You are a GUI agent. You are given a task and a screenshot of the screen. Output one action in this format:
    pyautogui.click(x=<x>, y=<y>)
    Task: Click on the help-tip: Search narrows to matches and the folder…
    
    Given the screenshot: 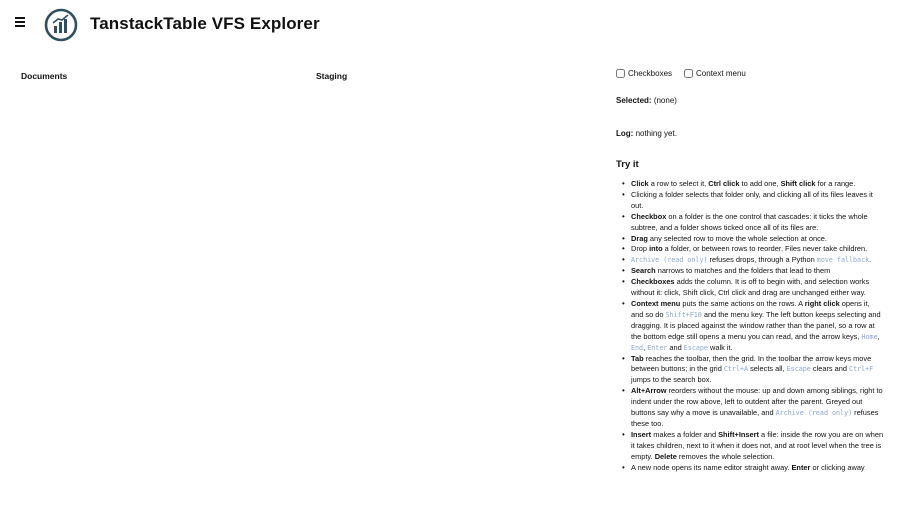 What is the action you would take?
    pyautogui.click(x=750, y=271)
    